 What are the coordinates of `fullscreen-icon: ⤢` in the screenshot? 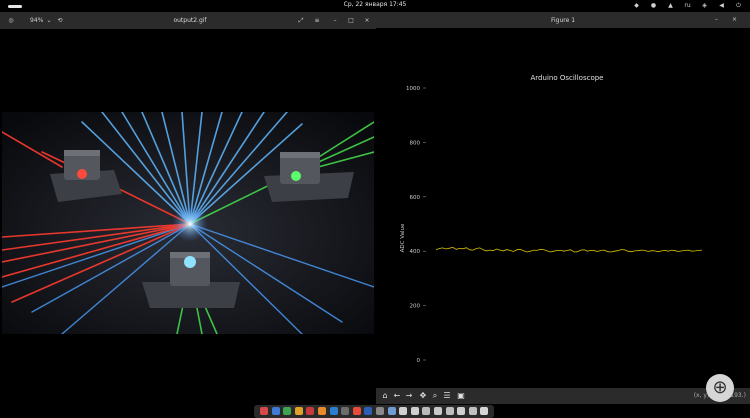 It's located at (301, 20).